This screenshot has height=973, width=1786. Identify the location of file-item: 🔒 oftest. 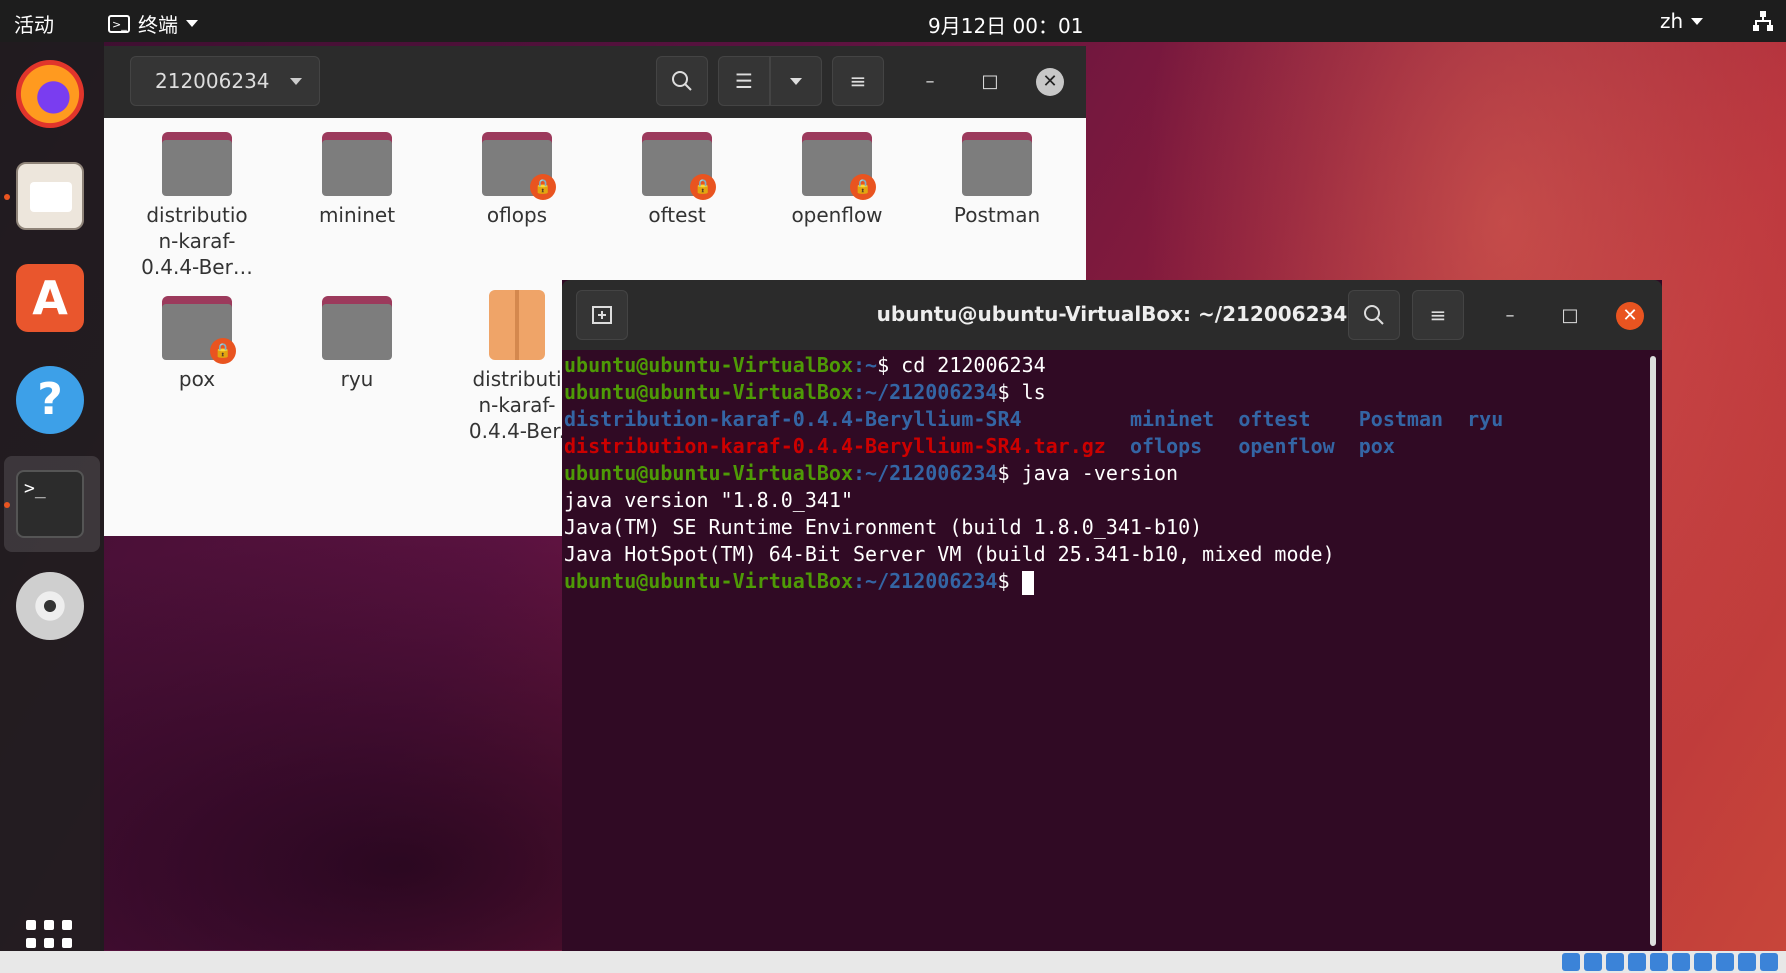
(677, 180).